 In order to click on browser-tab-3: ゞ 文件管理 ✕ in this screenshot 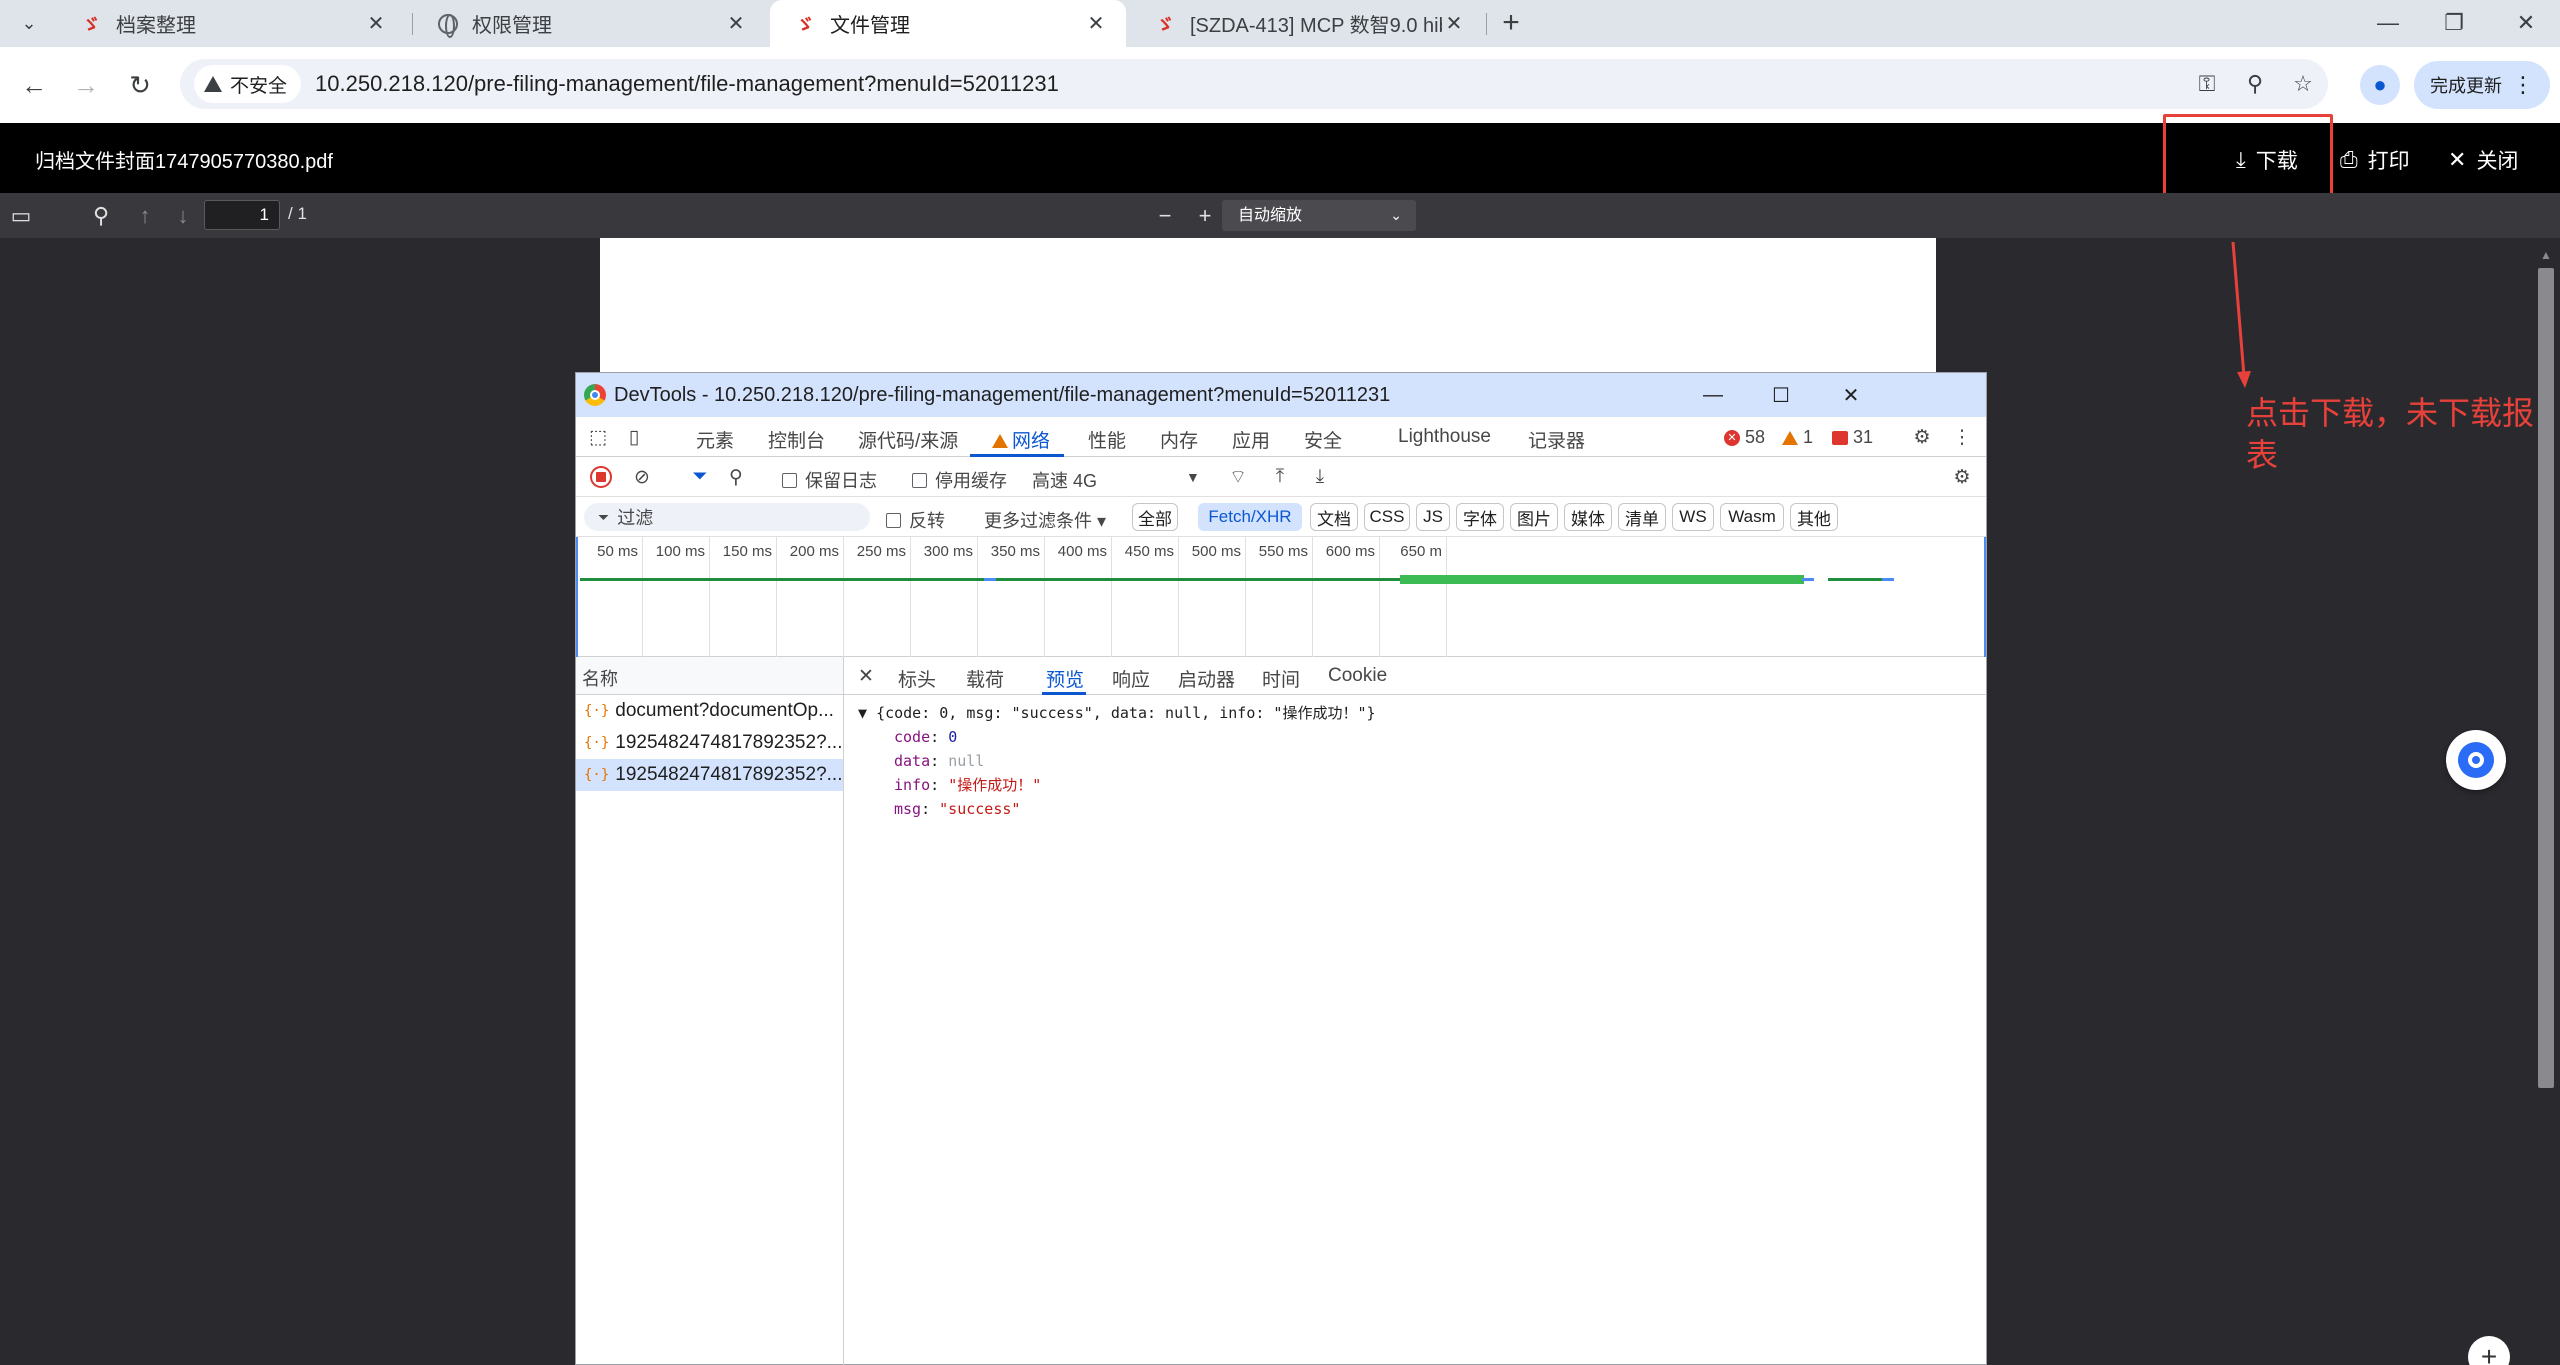, I will do `click(948, 23)`.